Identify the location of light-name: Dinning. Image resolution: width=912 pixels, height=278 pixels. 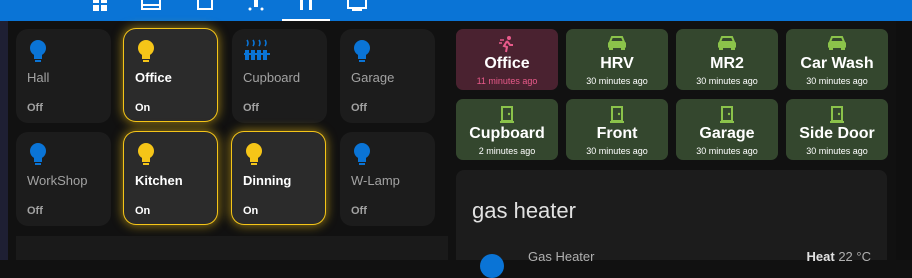
(267, 180).